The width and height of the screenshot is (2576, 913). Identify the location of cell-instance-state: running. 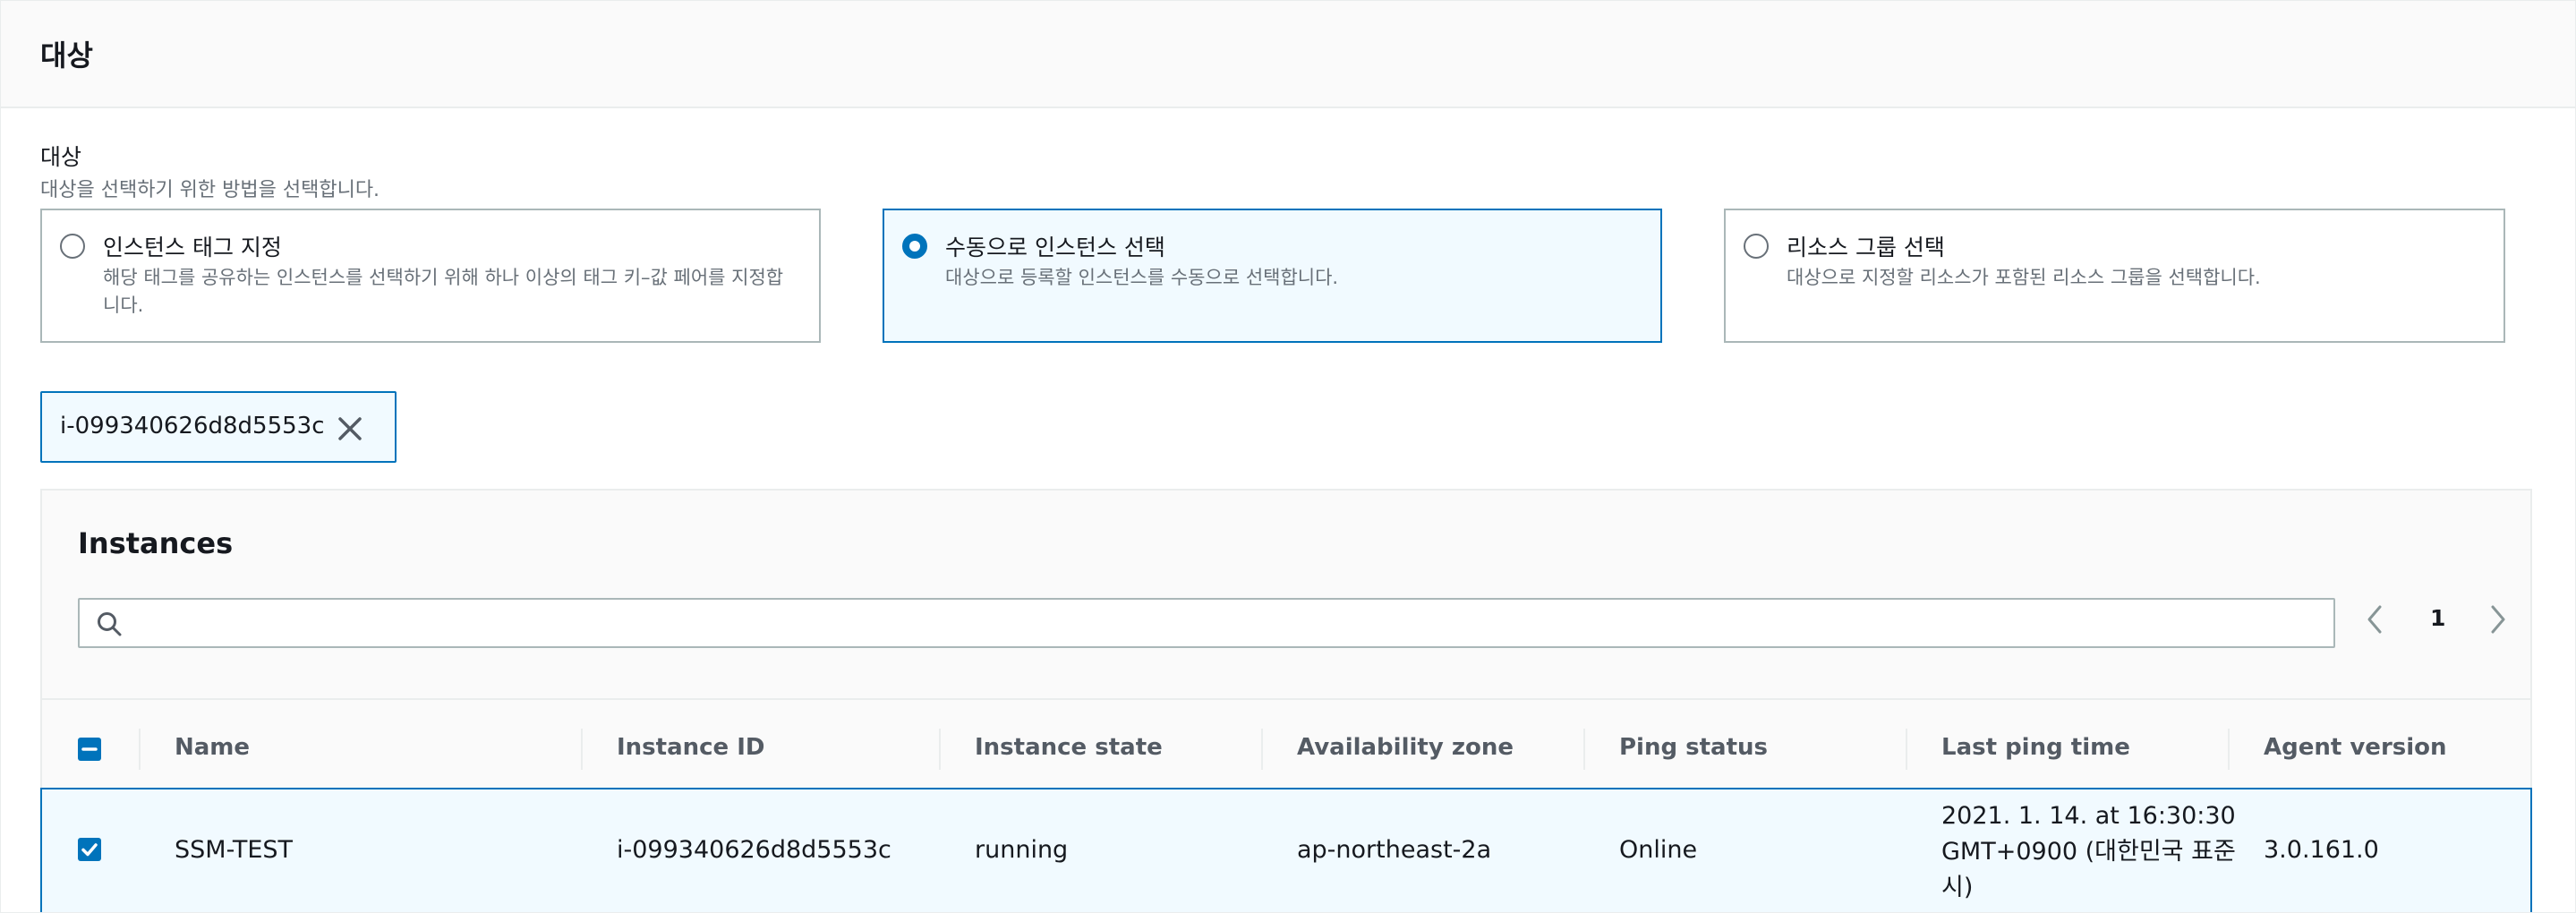
(1022, 850).